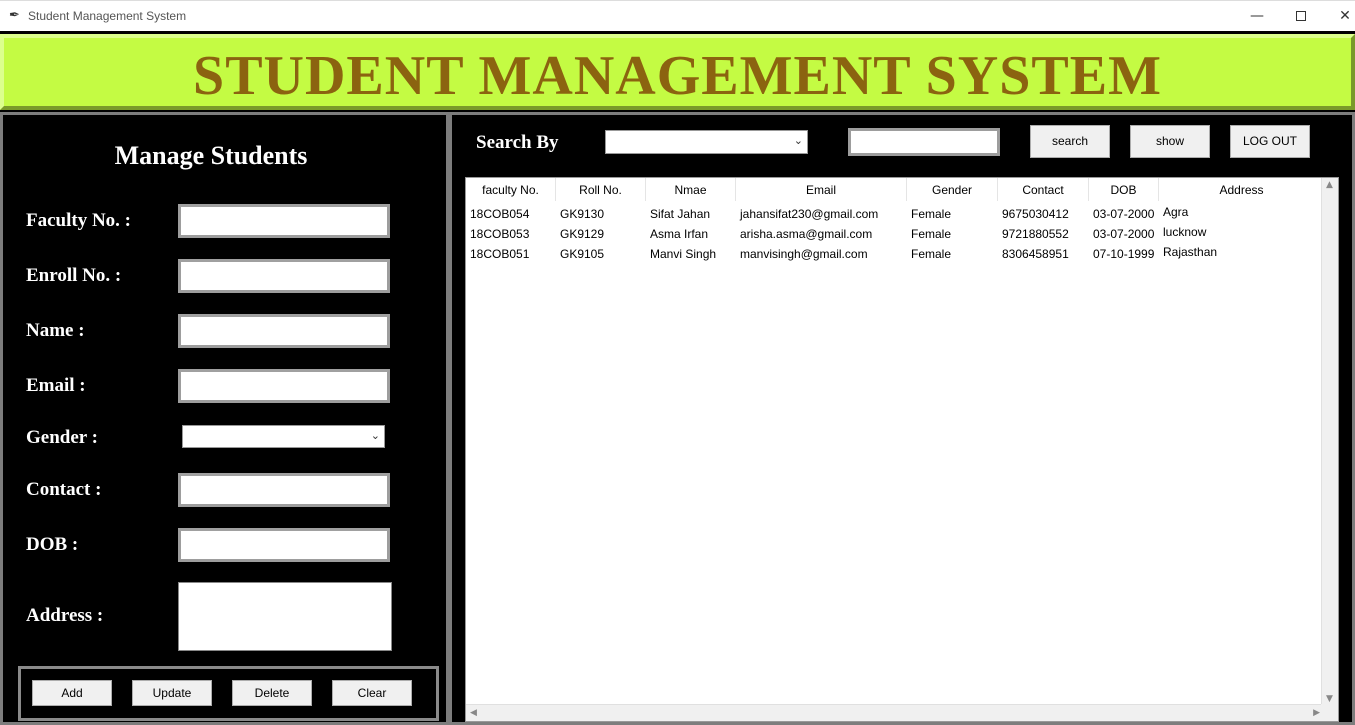  I want to click on vertical-scrollbar: ▲ ▼, so click(1329, 442).